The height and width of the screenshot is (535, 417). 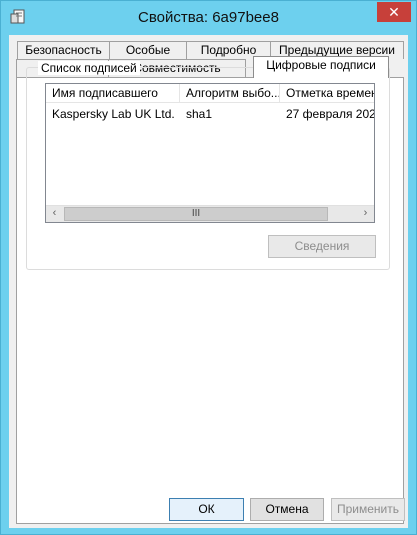 What do you see at coordinates (321, 67) in the screenshot?
I see `tab-digital-signatures: Цифровые подписи` at bounding box center [321, 67].